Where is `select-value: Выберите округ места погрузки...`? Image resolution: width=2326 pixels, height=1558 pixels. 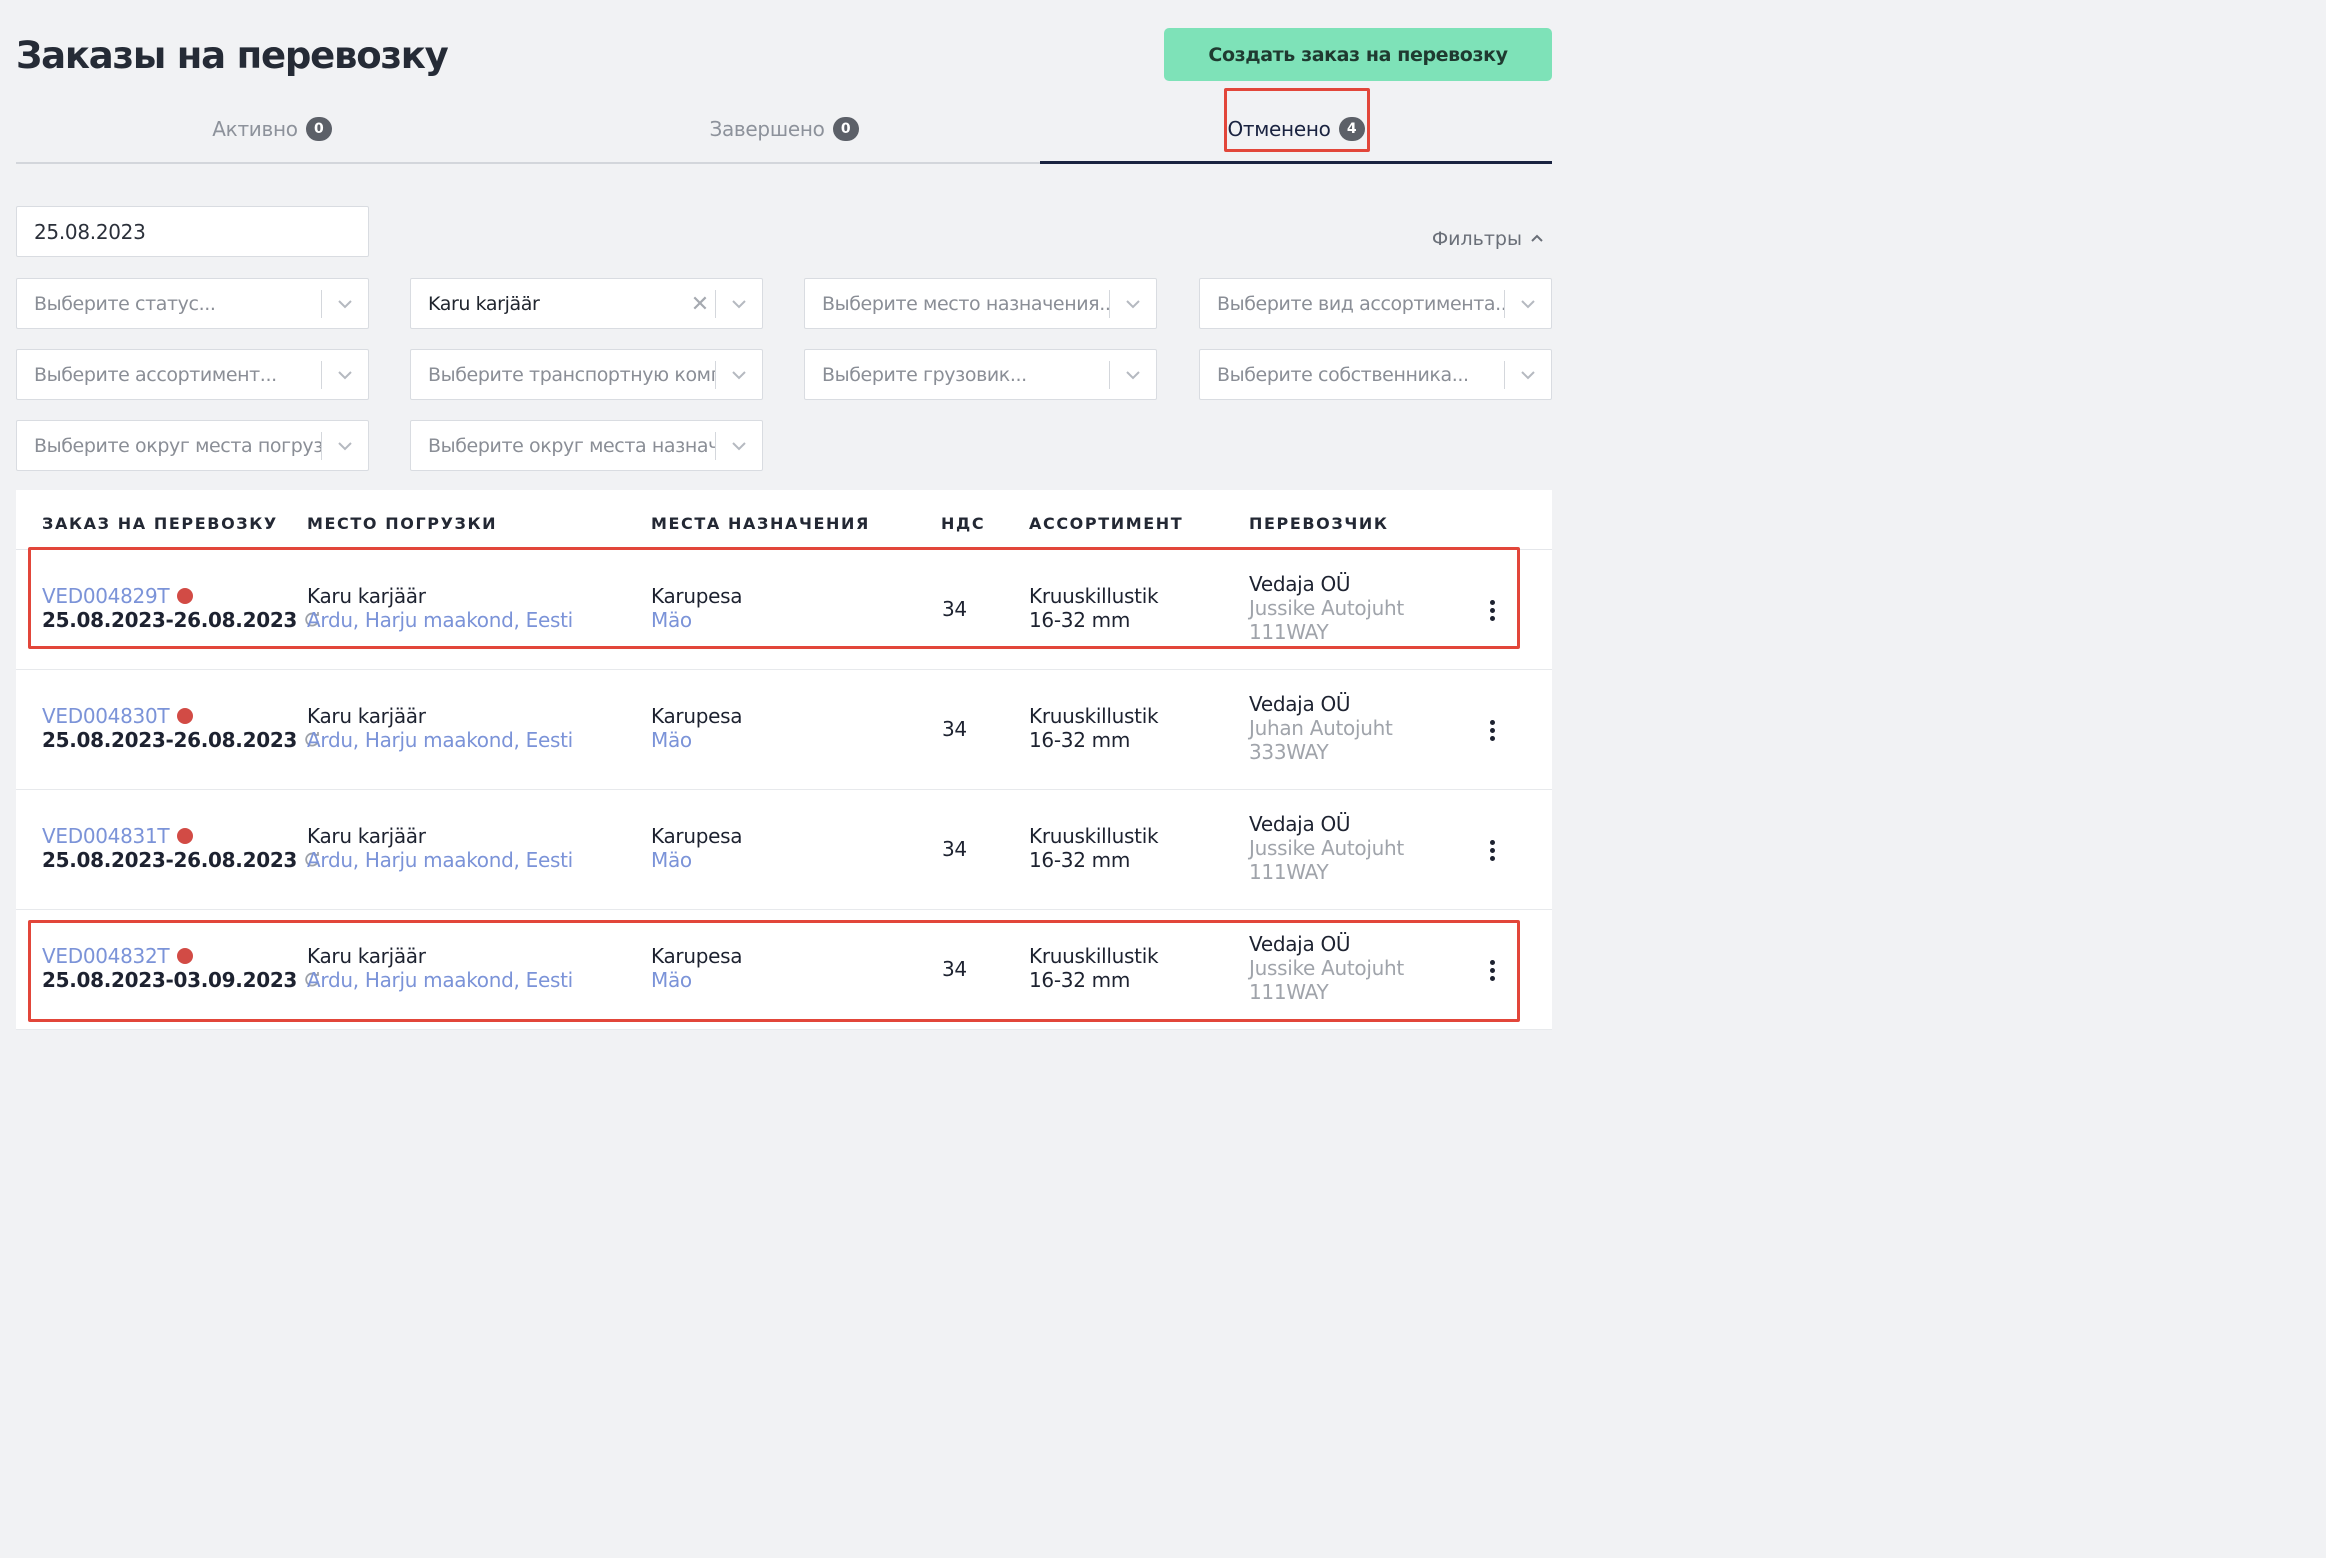
select-value: Выберите округ места погрузки... is located at coordinates (177, 445).